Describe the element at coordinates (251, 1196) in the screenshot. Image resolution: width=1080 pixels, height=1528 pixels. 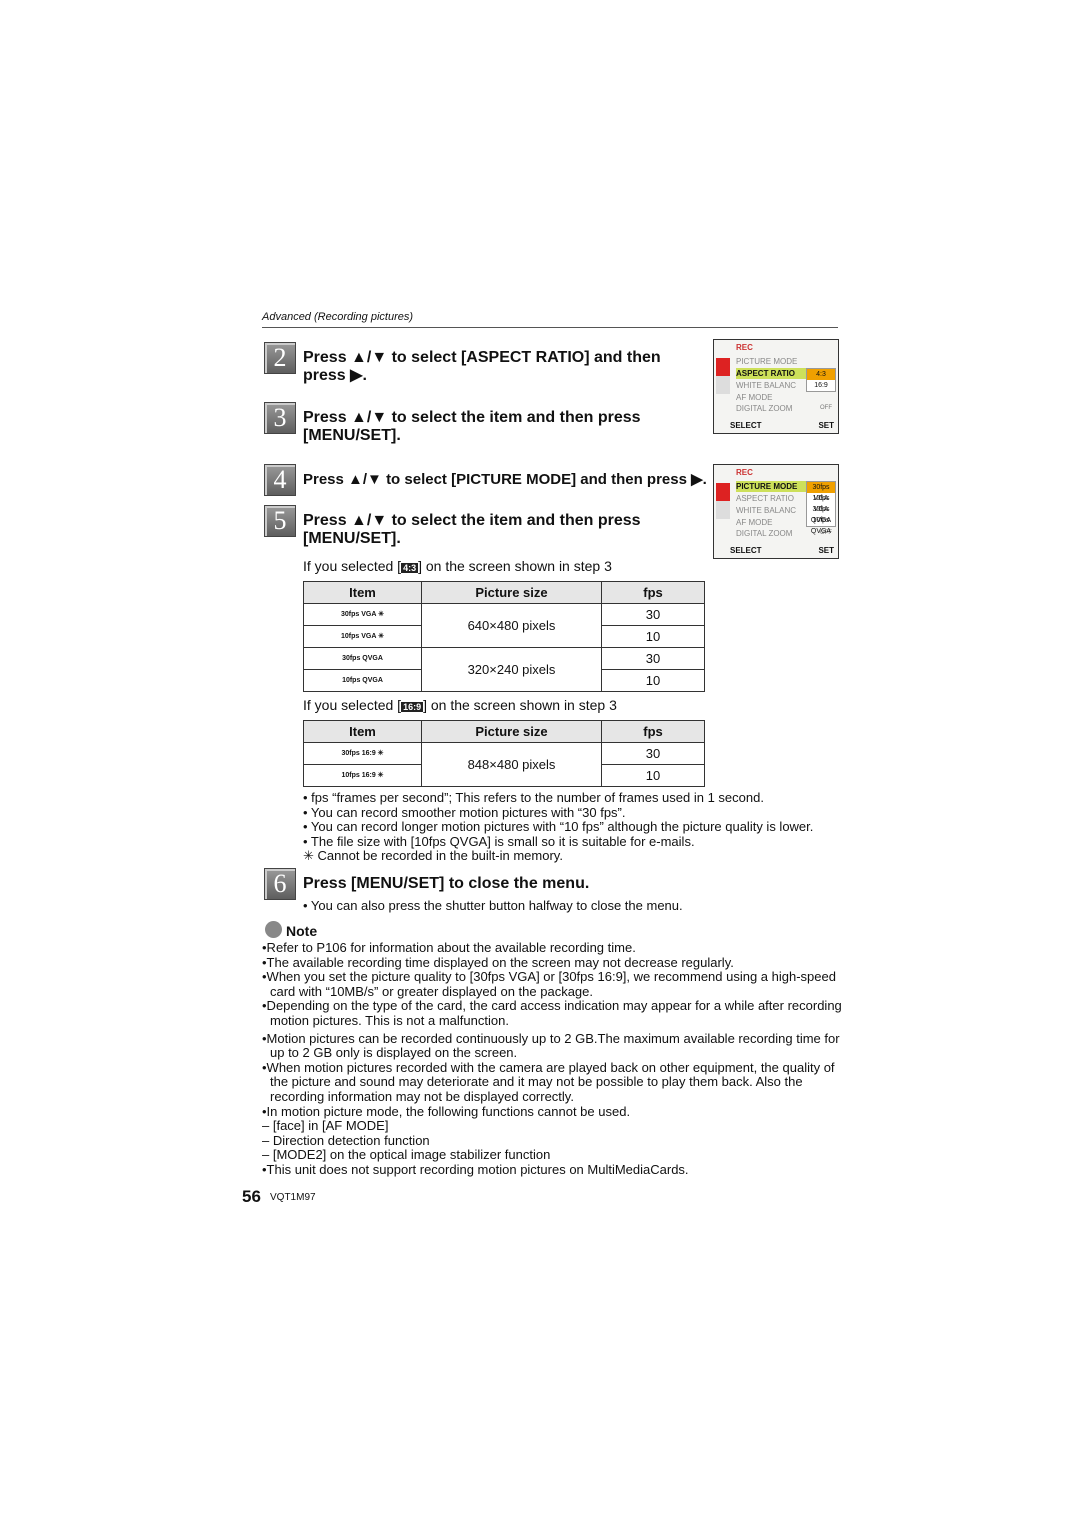
I see `page-number: 56` at that location.